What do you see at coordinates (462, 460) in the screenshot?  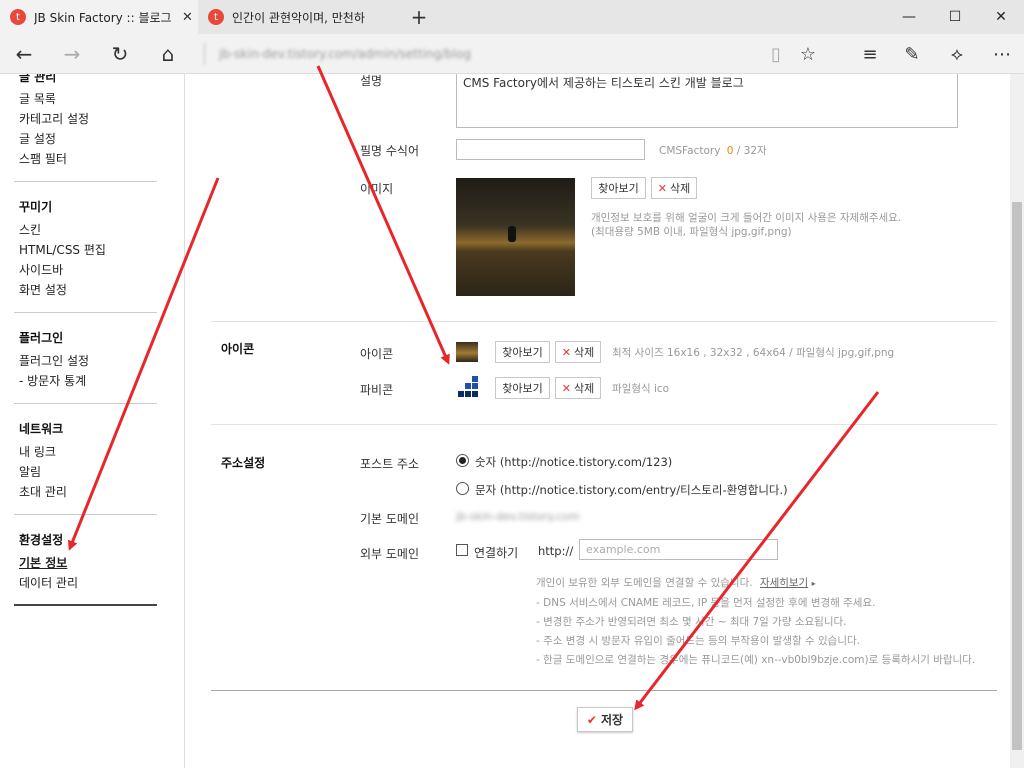 I see `post-address-number-radio` at bounding box center [462, 460].